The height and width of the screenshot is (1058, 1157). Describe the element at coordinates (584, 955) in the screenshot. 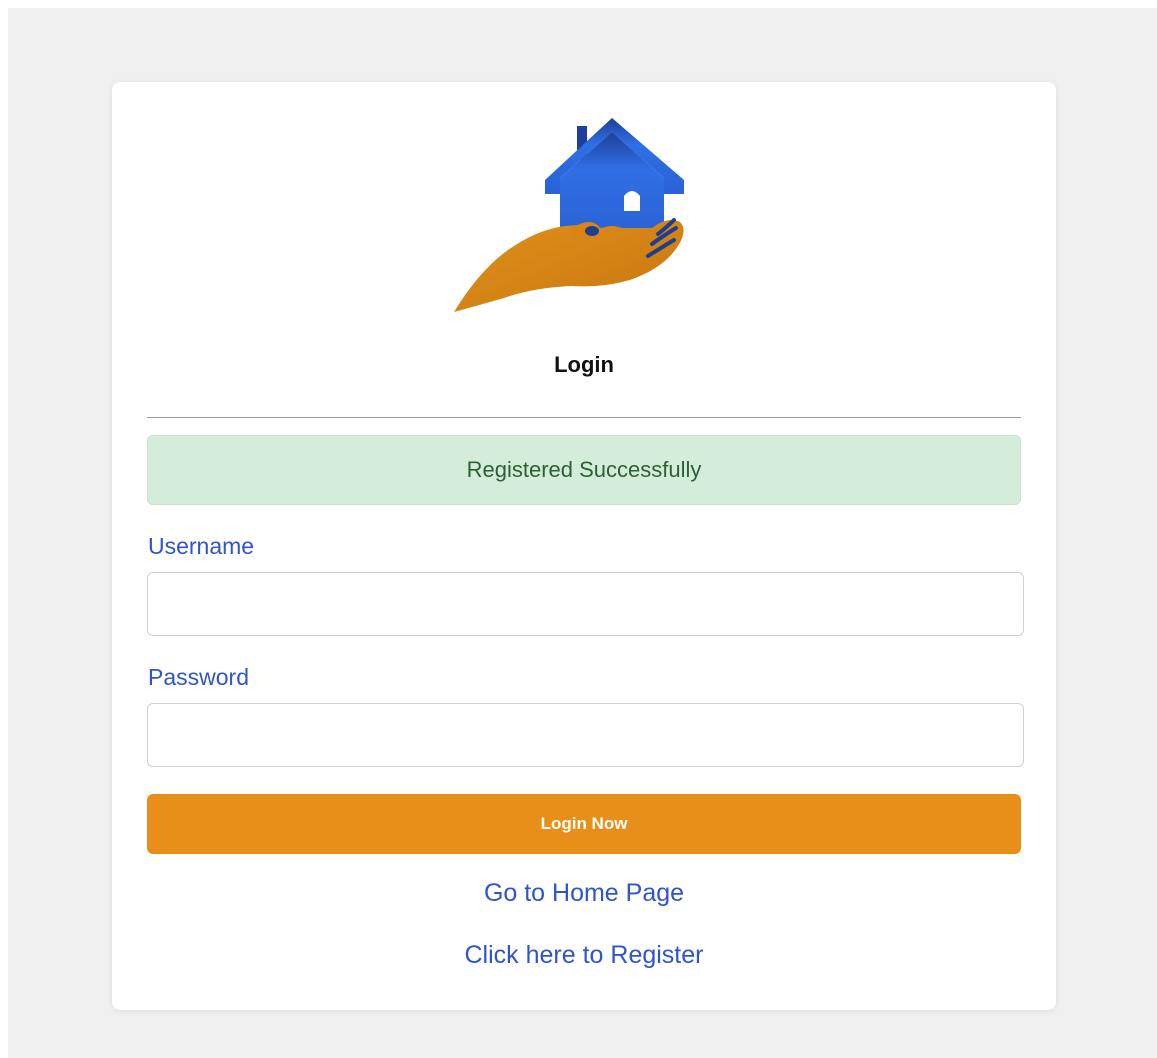

I see `register-link: Click here to Register` at that location.